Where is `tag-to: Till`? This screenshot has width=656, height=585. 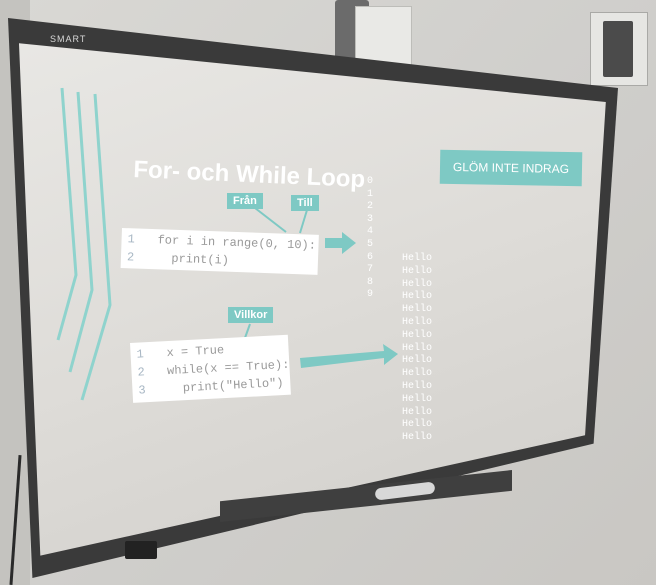 tag-to: Till is located at coordinates (305, 203).